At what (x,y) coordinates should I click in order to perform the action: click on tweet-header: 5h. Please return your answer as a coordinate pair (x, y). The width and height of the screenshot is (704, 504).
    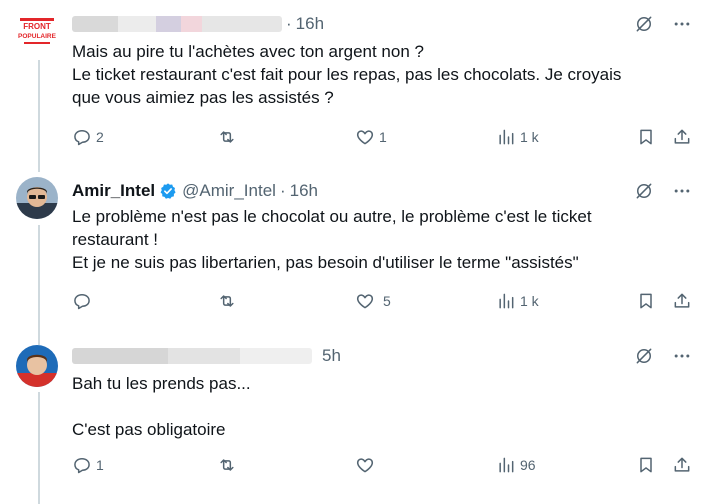
    Looking at the image, I should click on (206, 356).